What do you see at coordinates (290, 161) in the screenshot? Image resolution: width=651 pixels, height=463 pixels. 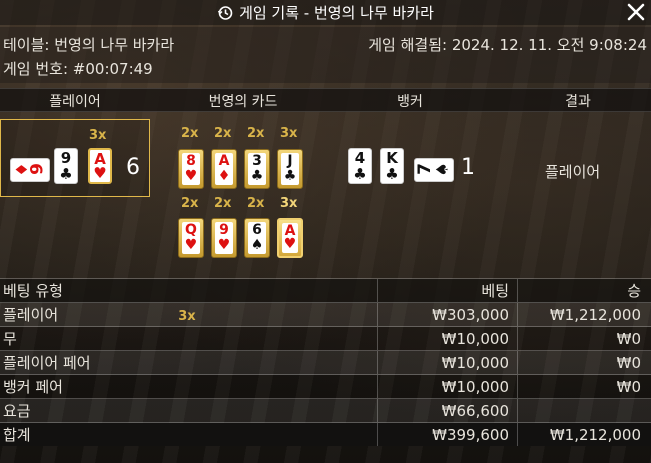 I see `card-rank: J` at bounding box center [290, 161].